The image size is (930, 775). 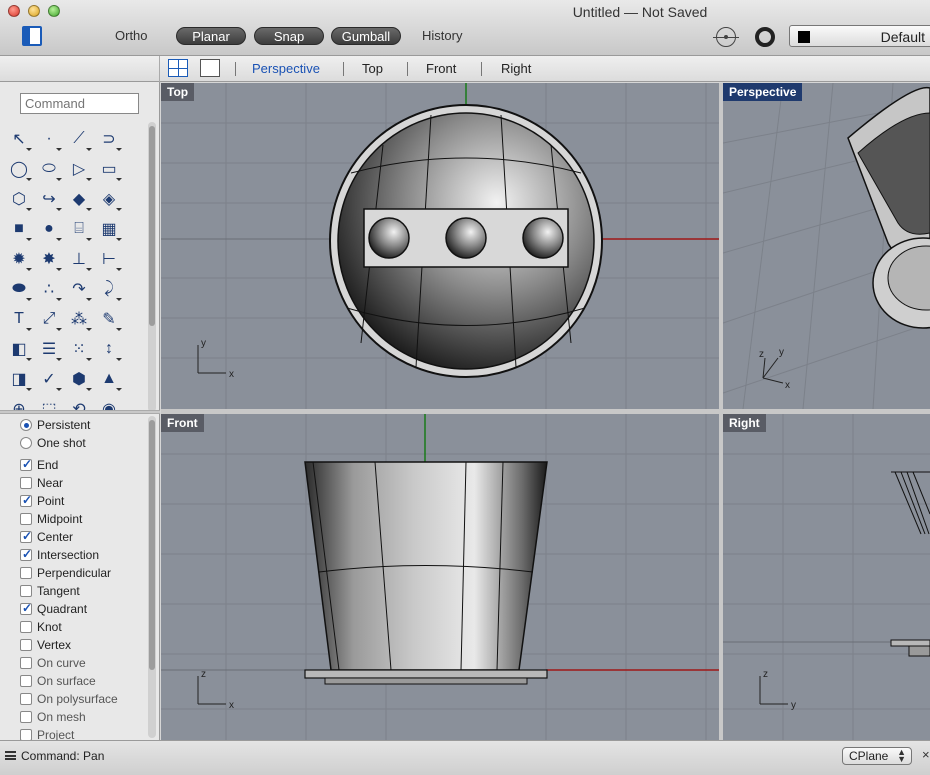 What do you see at coordinates (49, 379) in the screenshot?
I see `check-icon: ✓` at bounding box center [49, 379].